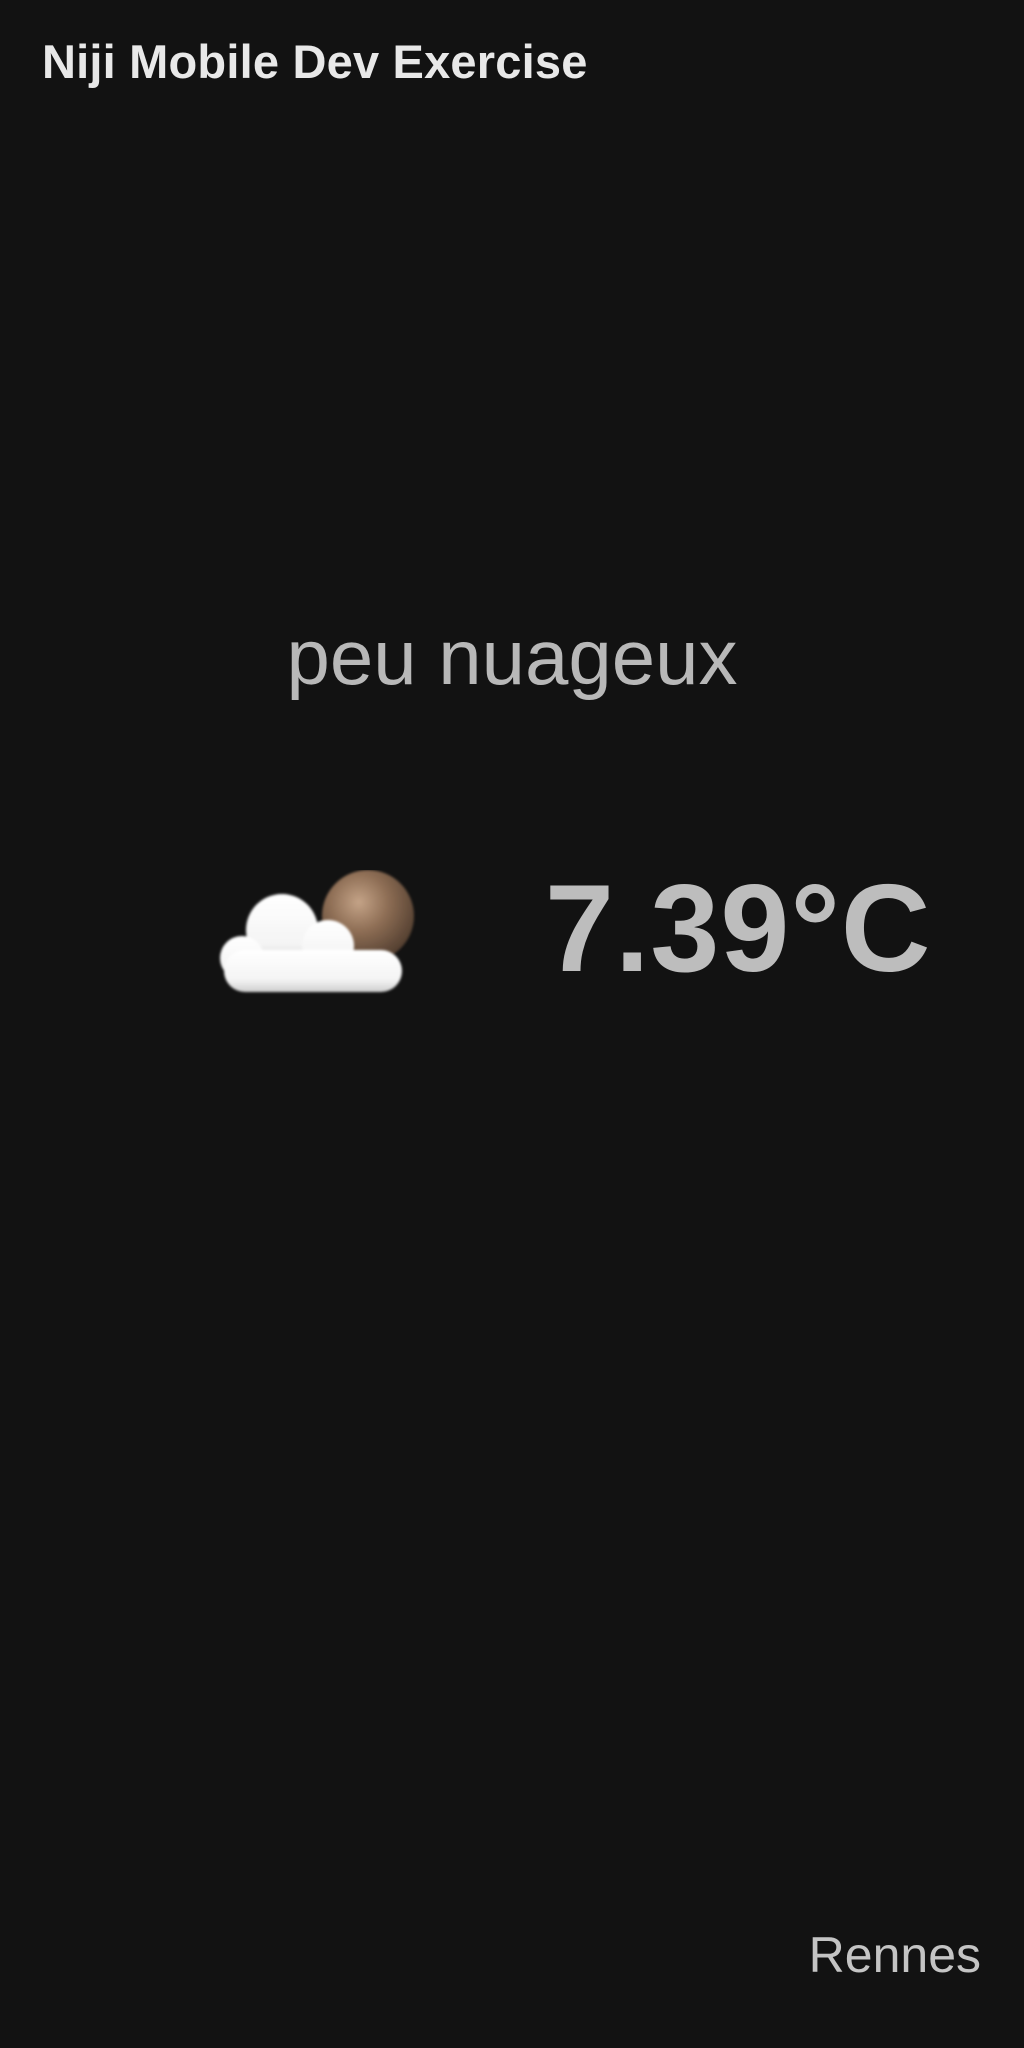 The height and width of the screenshot is (2048, 1024). What do you see at coordinates (317, 931) in the screenshot?
I see `few-clouds-icon-graphic` at bounding box center [317, 931].